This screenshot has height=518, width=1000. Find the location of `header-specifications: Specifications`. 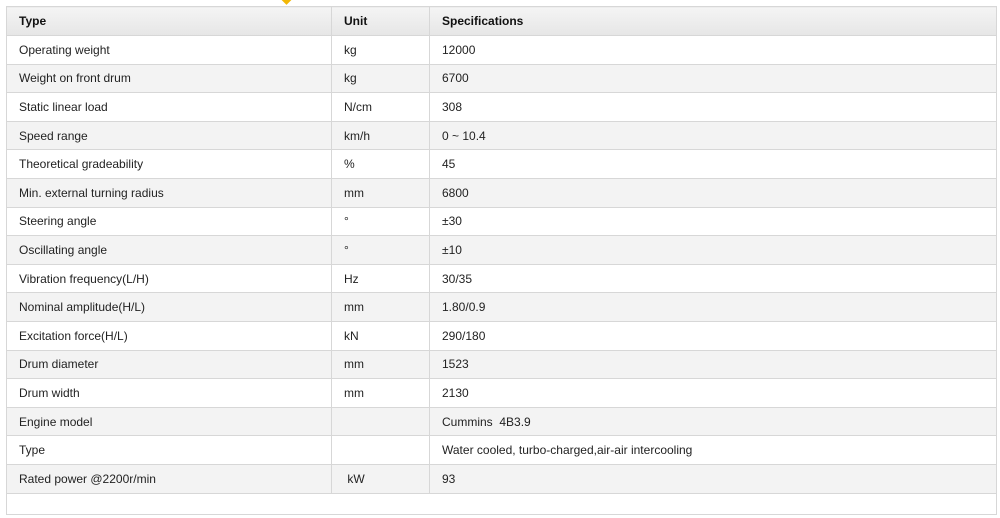

header-specifications: Specifications is located at coordinates (713, 21).